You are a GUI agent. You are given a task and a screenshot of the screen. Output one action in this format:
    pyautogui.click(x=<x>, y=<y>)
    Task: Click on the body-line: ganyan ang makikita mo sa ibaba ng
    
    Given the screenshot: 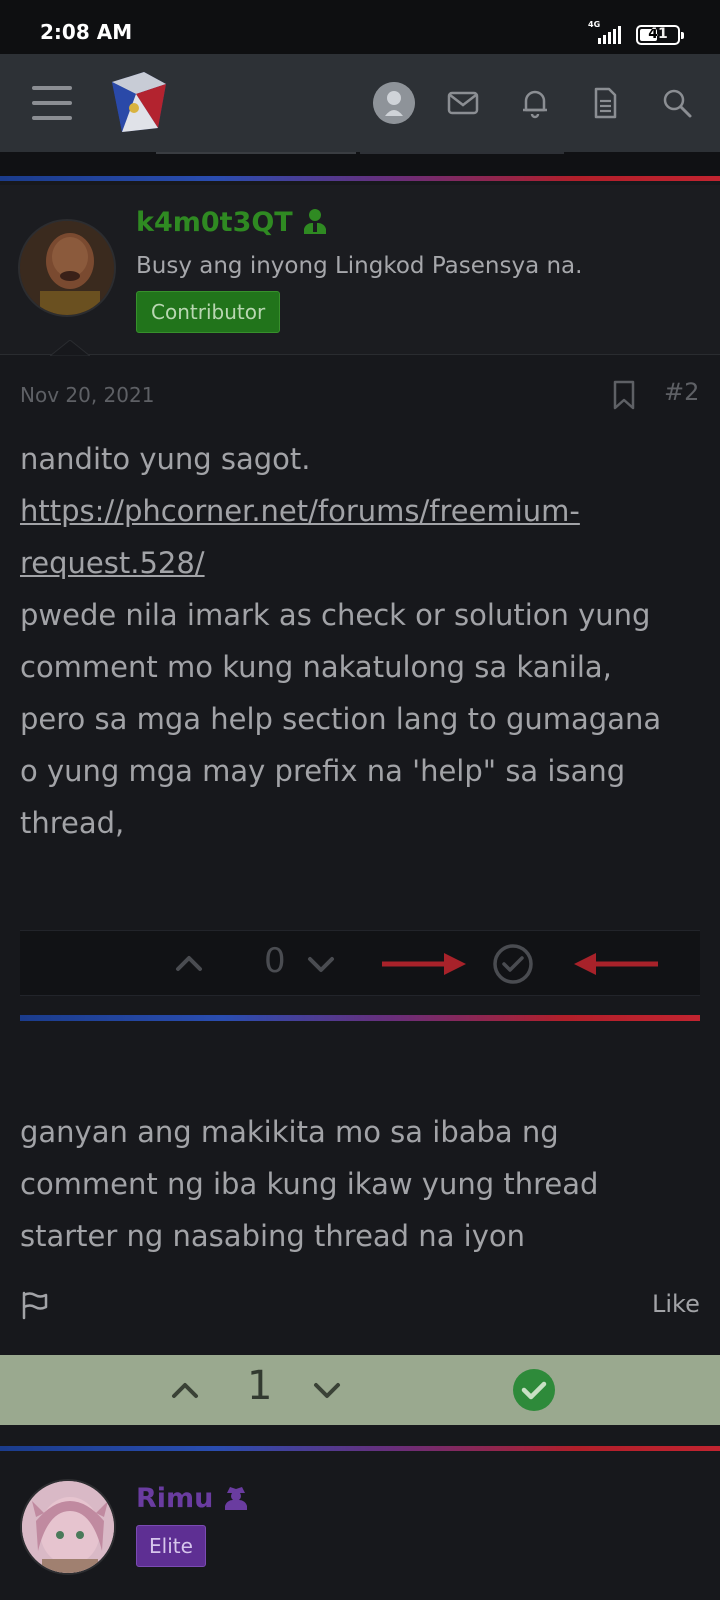 What is the action you would take?
    pyautogui.click(x=289, y=1132)
    